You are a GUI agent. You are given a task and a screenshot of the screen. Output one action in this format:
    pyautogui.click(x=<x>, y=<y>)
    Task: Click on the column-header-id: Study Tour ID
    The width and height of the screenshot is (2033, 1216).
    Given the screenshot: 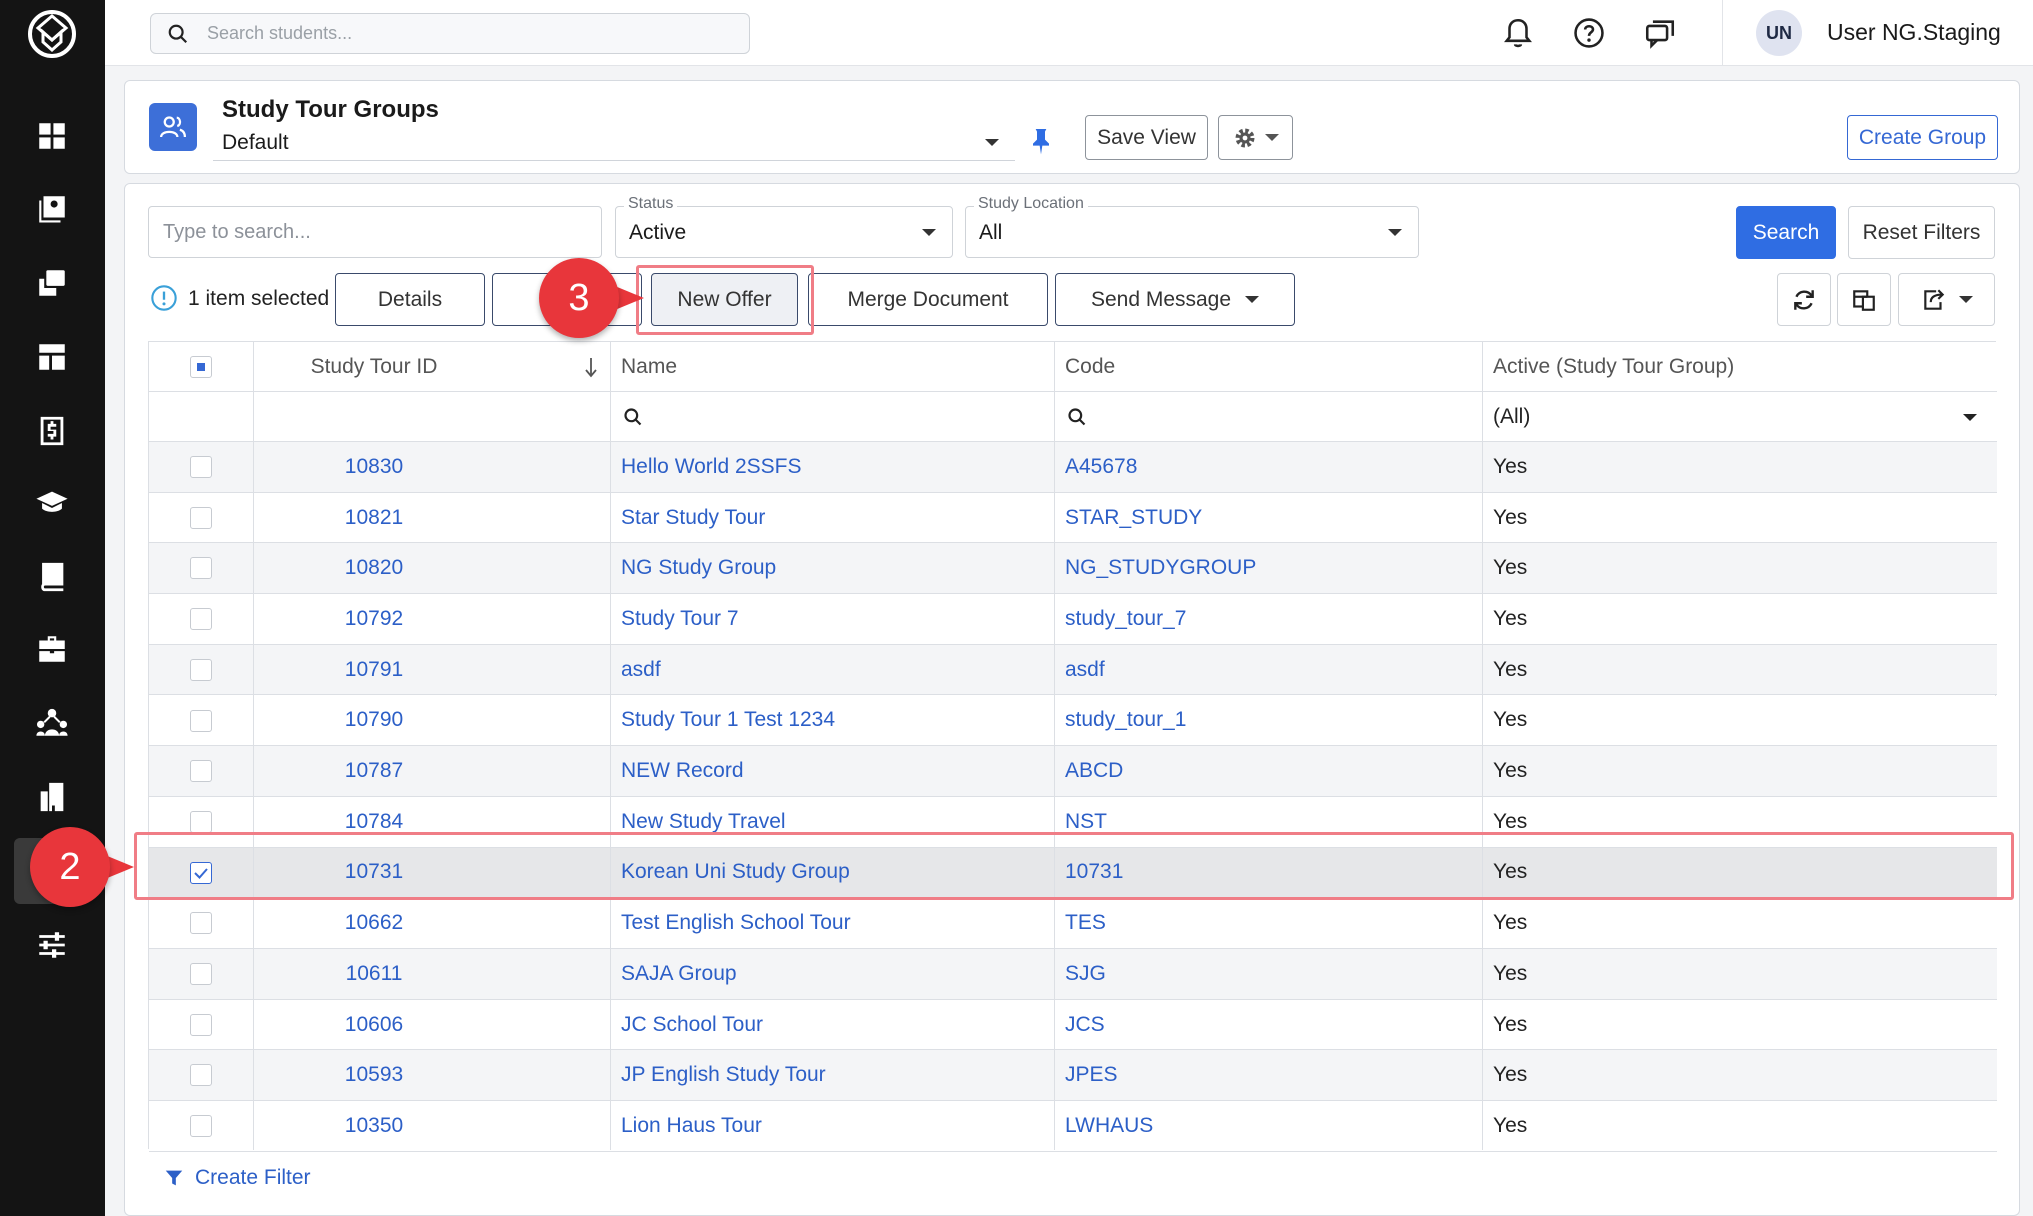 What is the action you would take?
    pyautogui.click(x=374, y=366)
    